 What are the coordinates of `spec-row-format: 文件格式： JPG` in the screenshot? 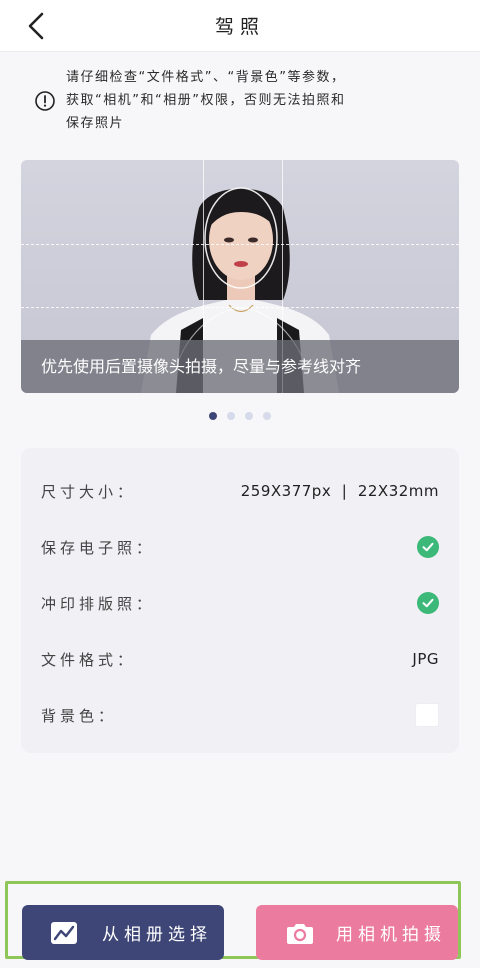 It's located at (240, 659).